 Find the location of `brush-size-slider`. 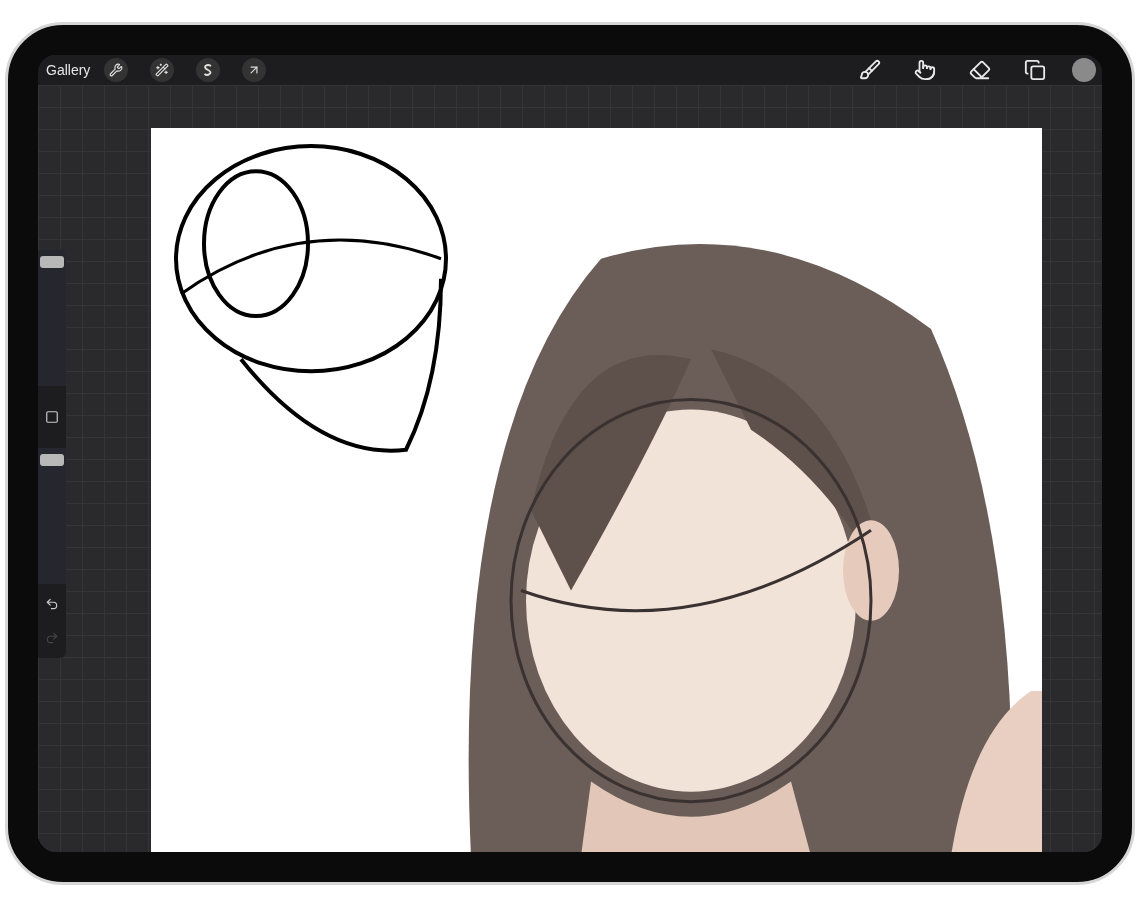

brush-size-slider is located at coordinates (52, 318).